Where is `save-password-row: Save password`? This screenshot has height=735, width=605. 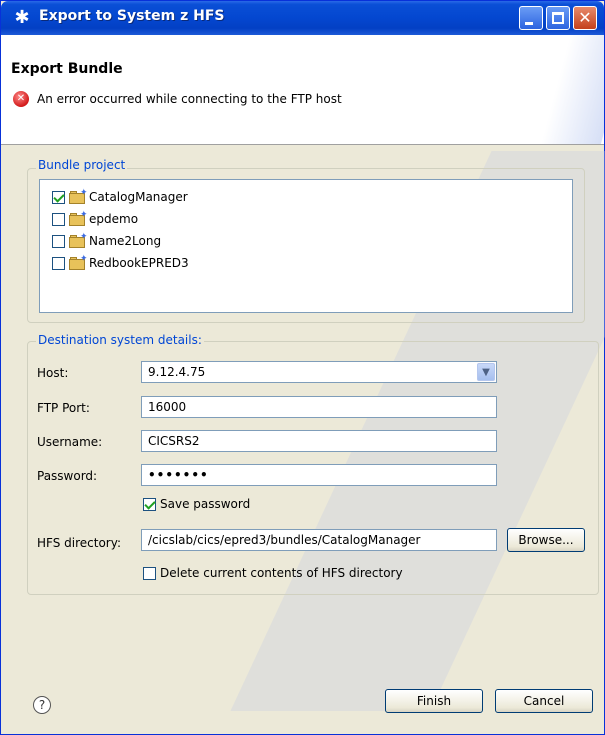
save-password-row: Save password is located at coordinates (196, 504).